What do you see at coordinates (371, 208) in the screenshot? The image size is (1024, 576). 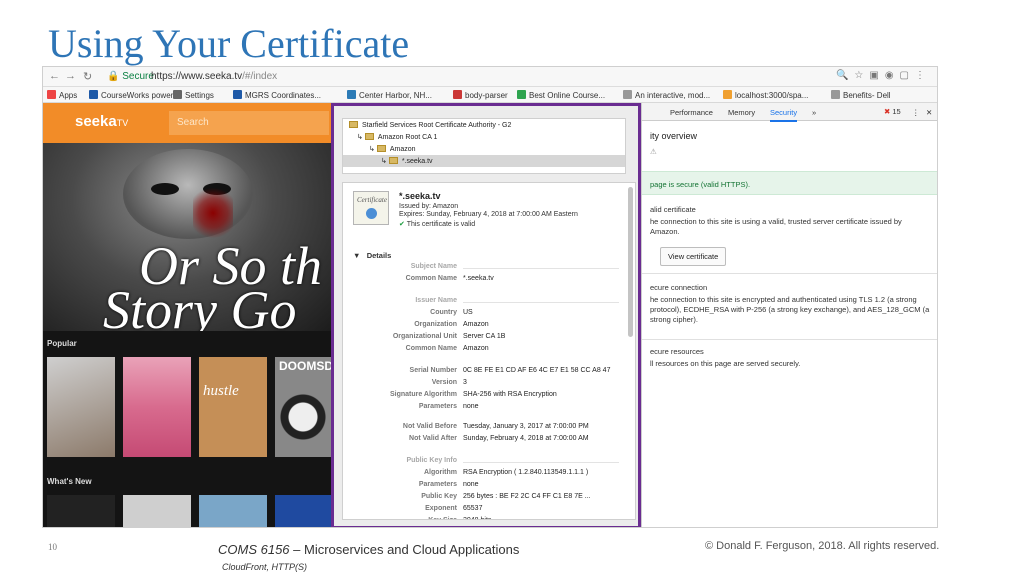 I see `certificate-badge-icon: Certificate` at bounding box center [371, 208].